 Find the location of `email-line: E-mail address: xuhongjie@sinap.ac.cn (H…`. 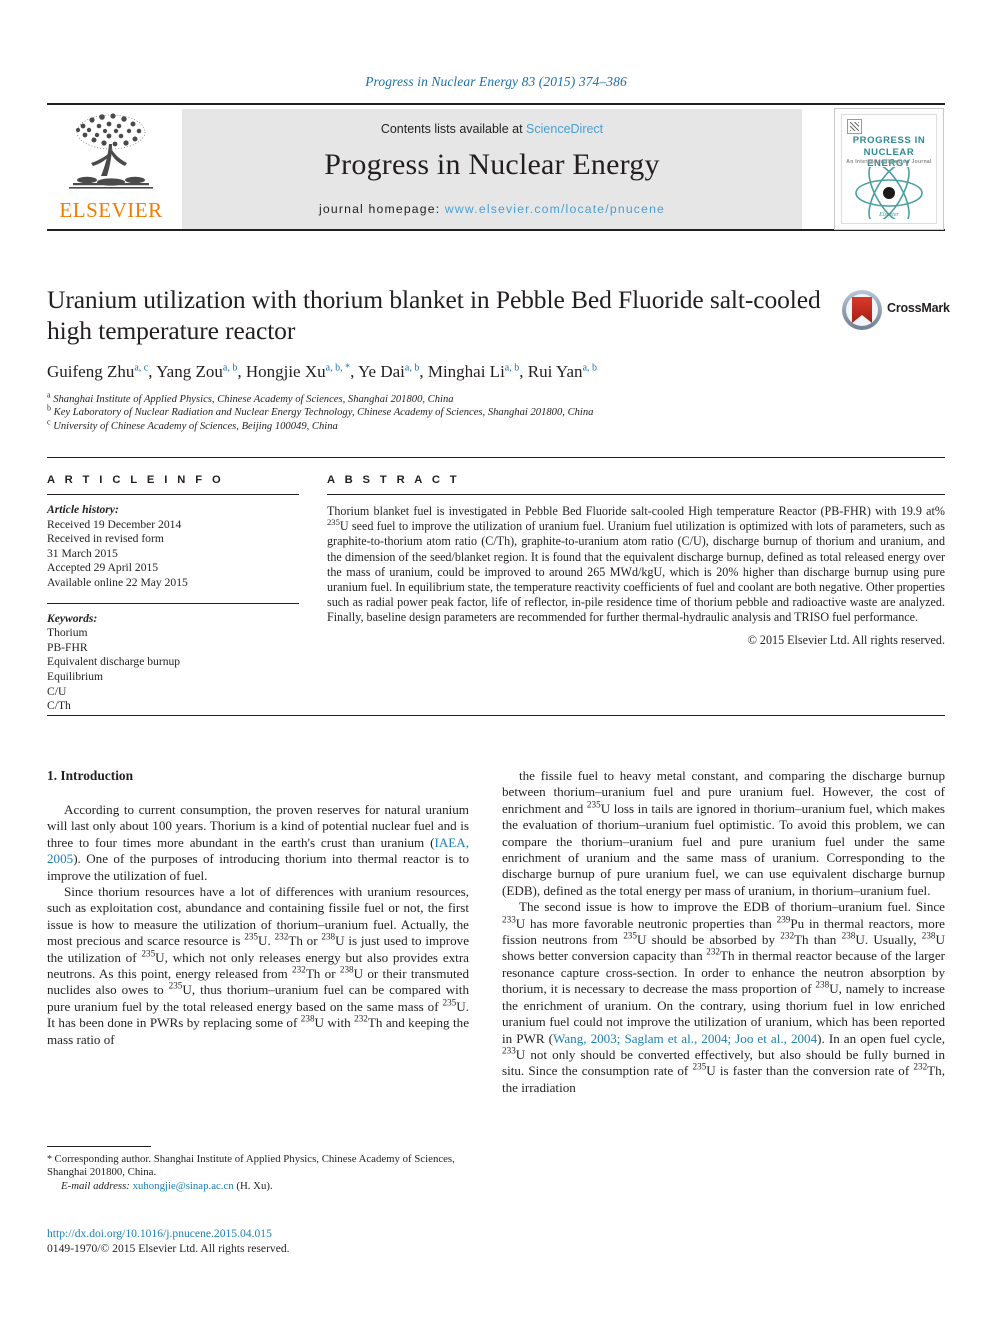

email-line: E-mail address: xuhongjie@sinap.ac.cn (H… is located at coordinates (167, 1185).